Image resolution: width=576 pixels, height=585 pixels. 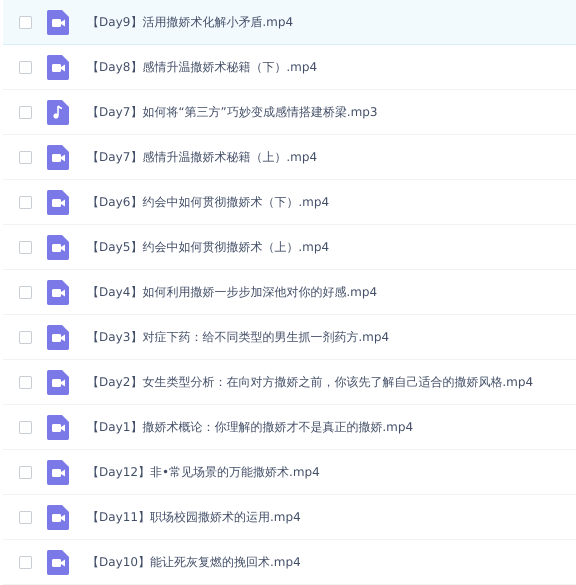 I want to click on file-name: 【Day10】能让死灰复燃的挽回术.mp4, so click(x=194, y=562).